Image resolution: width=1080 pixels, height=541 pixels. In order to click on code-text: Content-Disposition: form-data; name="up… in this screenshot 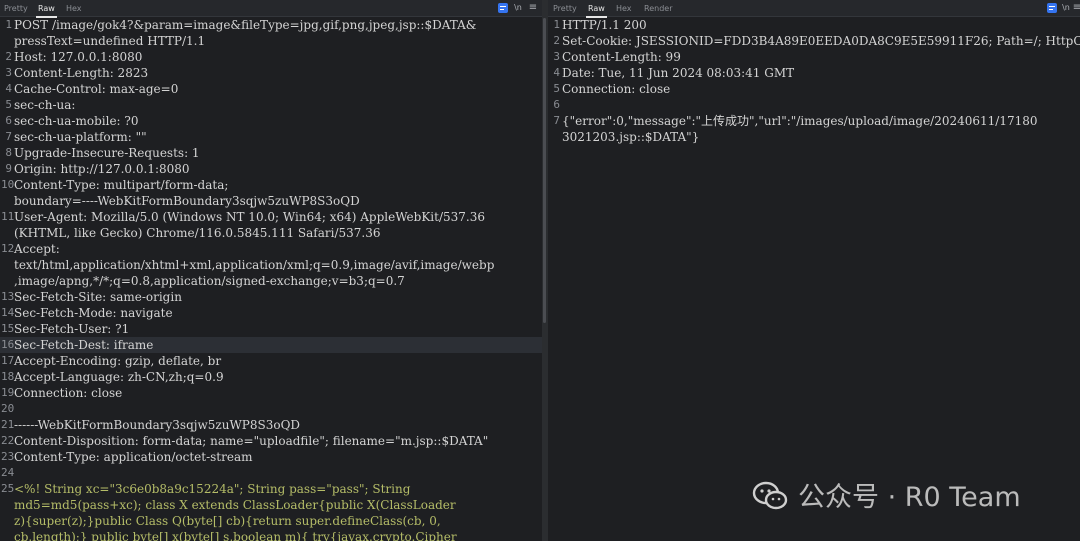, I will do `click(251, 441)`.